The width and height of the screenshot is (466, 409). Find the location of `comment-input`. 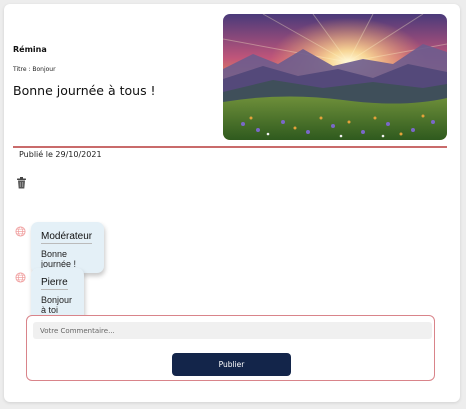

comment-input is located at coordinates (232, 330).